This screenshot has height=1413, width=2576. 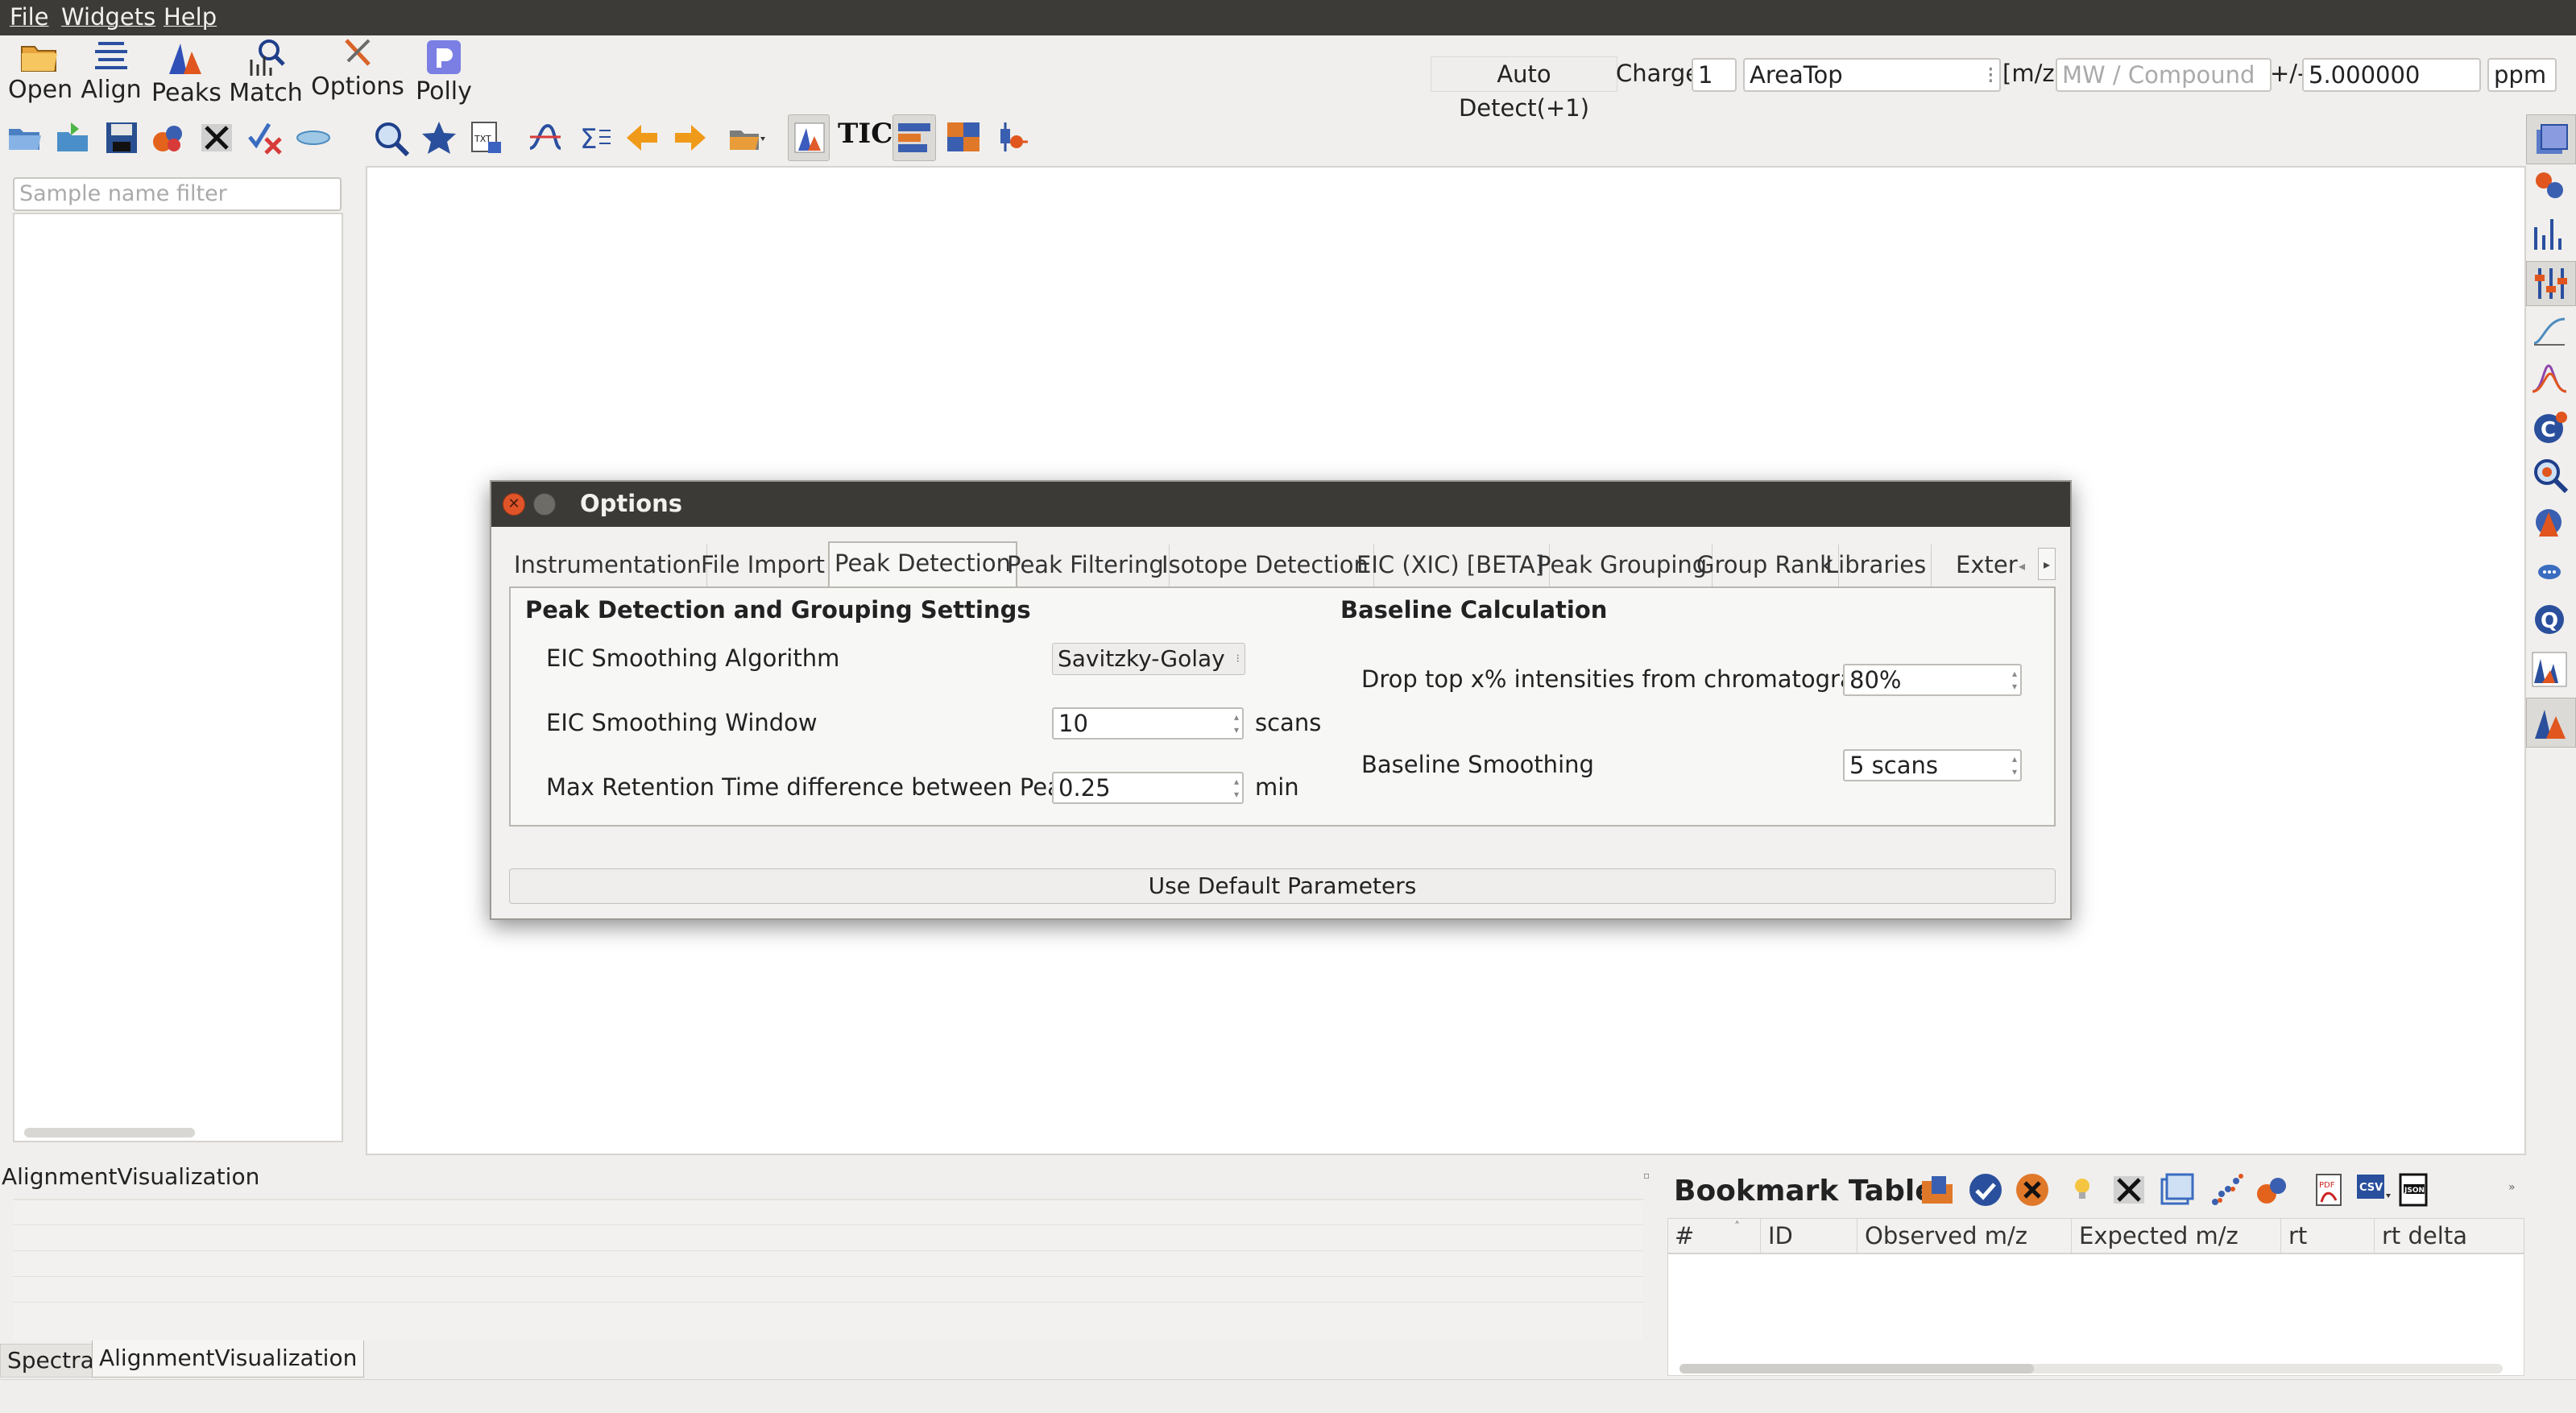 I want to click on tab-peak-grouping: Peak Grouping, so click(x=1622, y=566).